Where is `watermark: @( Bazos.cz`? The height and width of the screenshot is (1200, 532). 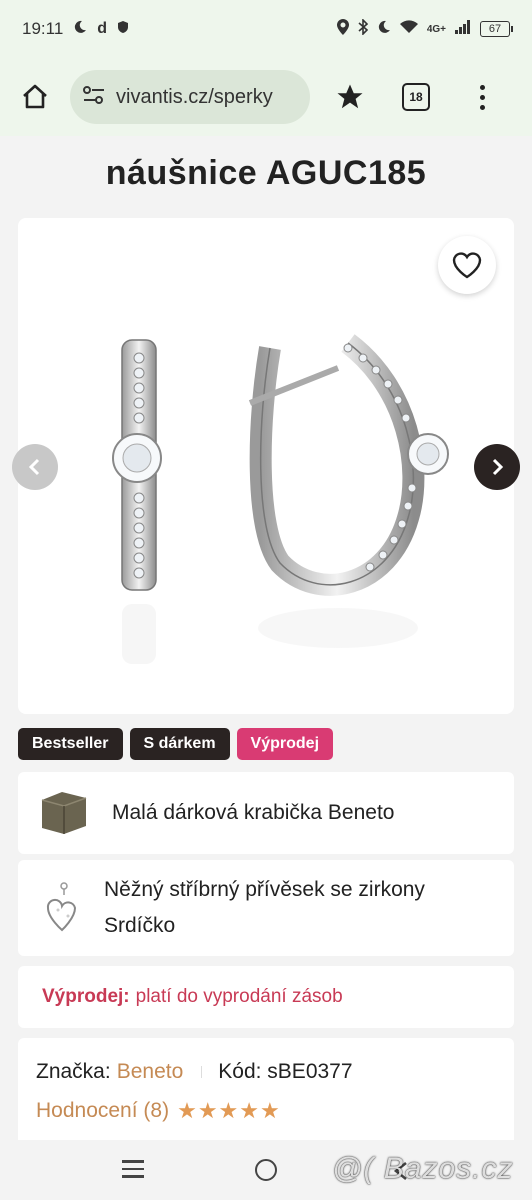
watermark: @( Bazos.cz is located at coordinates (423, 1168).